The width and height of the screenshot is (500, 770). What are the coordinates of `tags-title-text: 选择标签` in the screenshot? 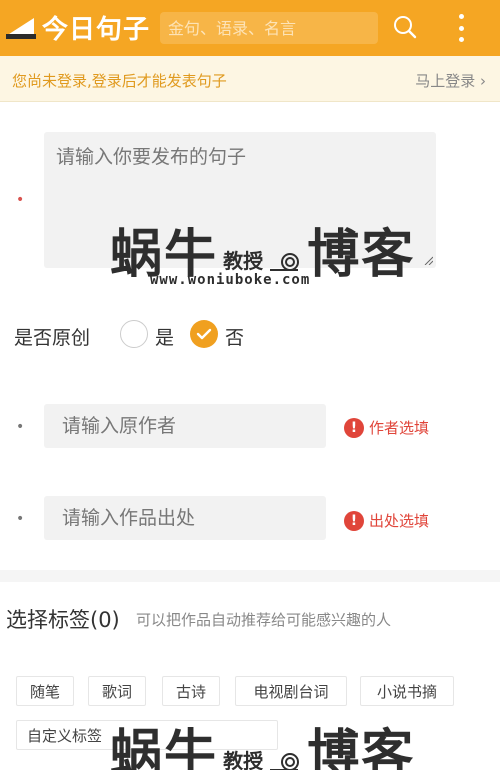 It's located at (48, 620).